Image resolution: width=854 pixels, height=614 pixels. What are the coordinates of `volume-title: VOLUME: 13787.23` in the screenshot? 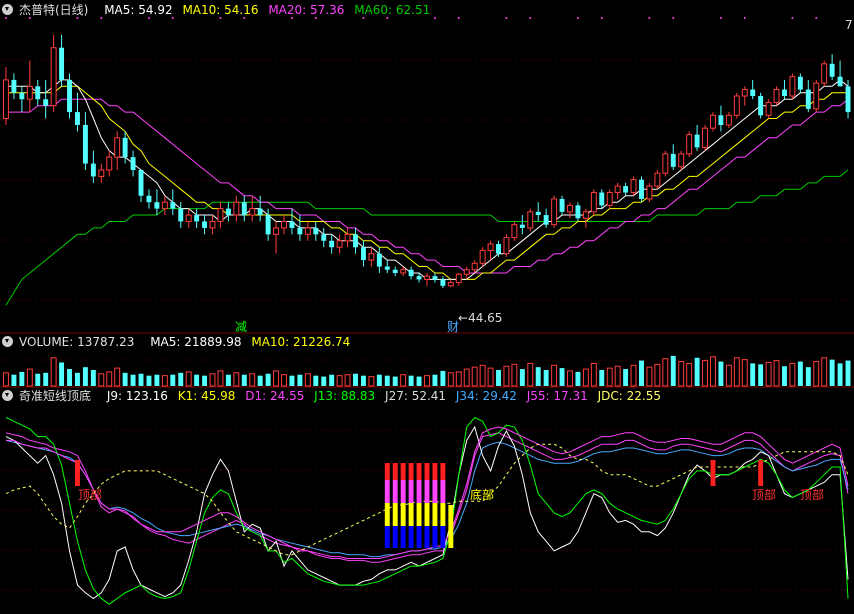 It's located at (71, 342).